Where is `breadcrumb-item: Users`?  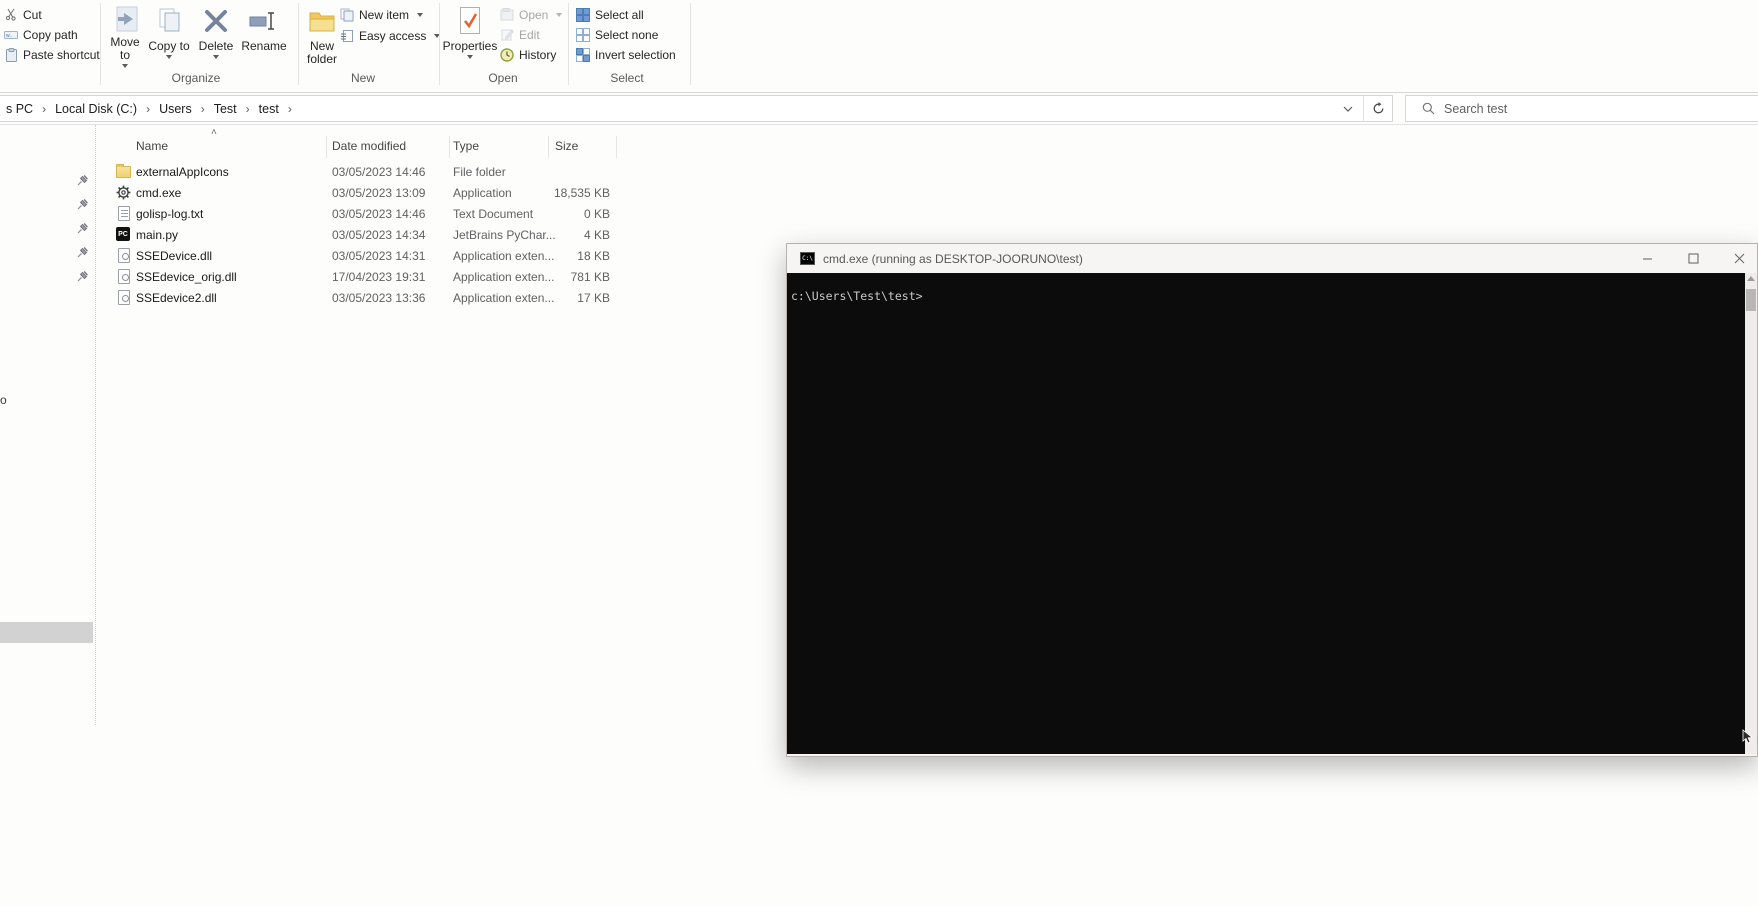
breadcrumb-item: Users is located at coordinates (175, 109).